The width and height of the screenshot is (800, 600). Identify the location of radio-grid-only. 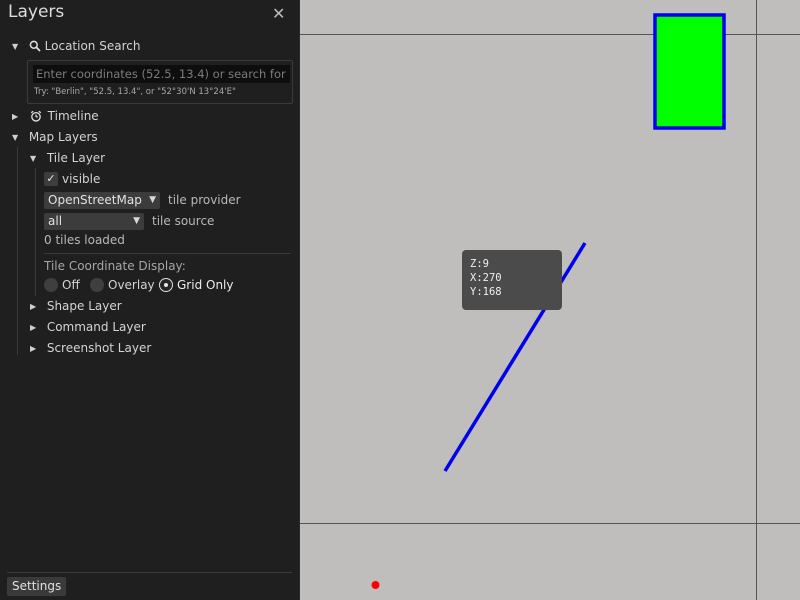
(166, 285).